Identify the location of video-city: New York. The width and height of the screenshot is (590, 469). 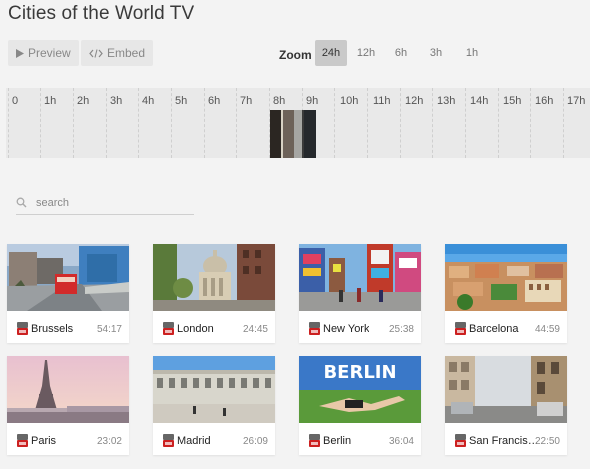
(346, 329).